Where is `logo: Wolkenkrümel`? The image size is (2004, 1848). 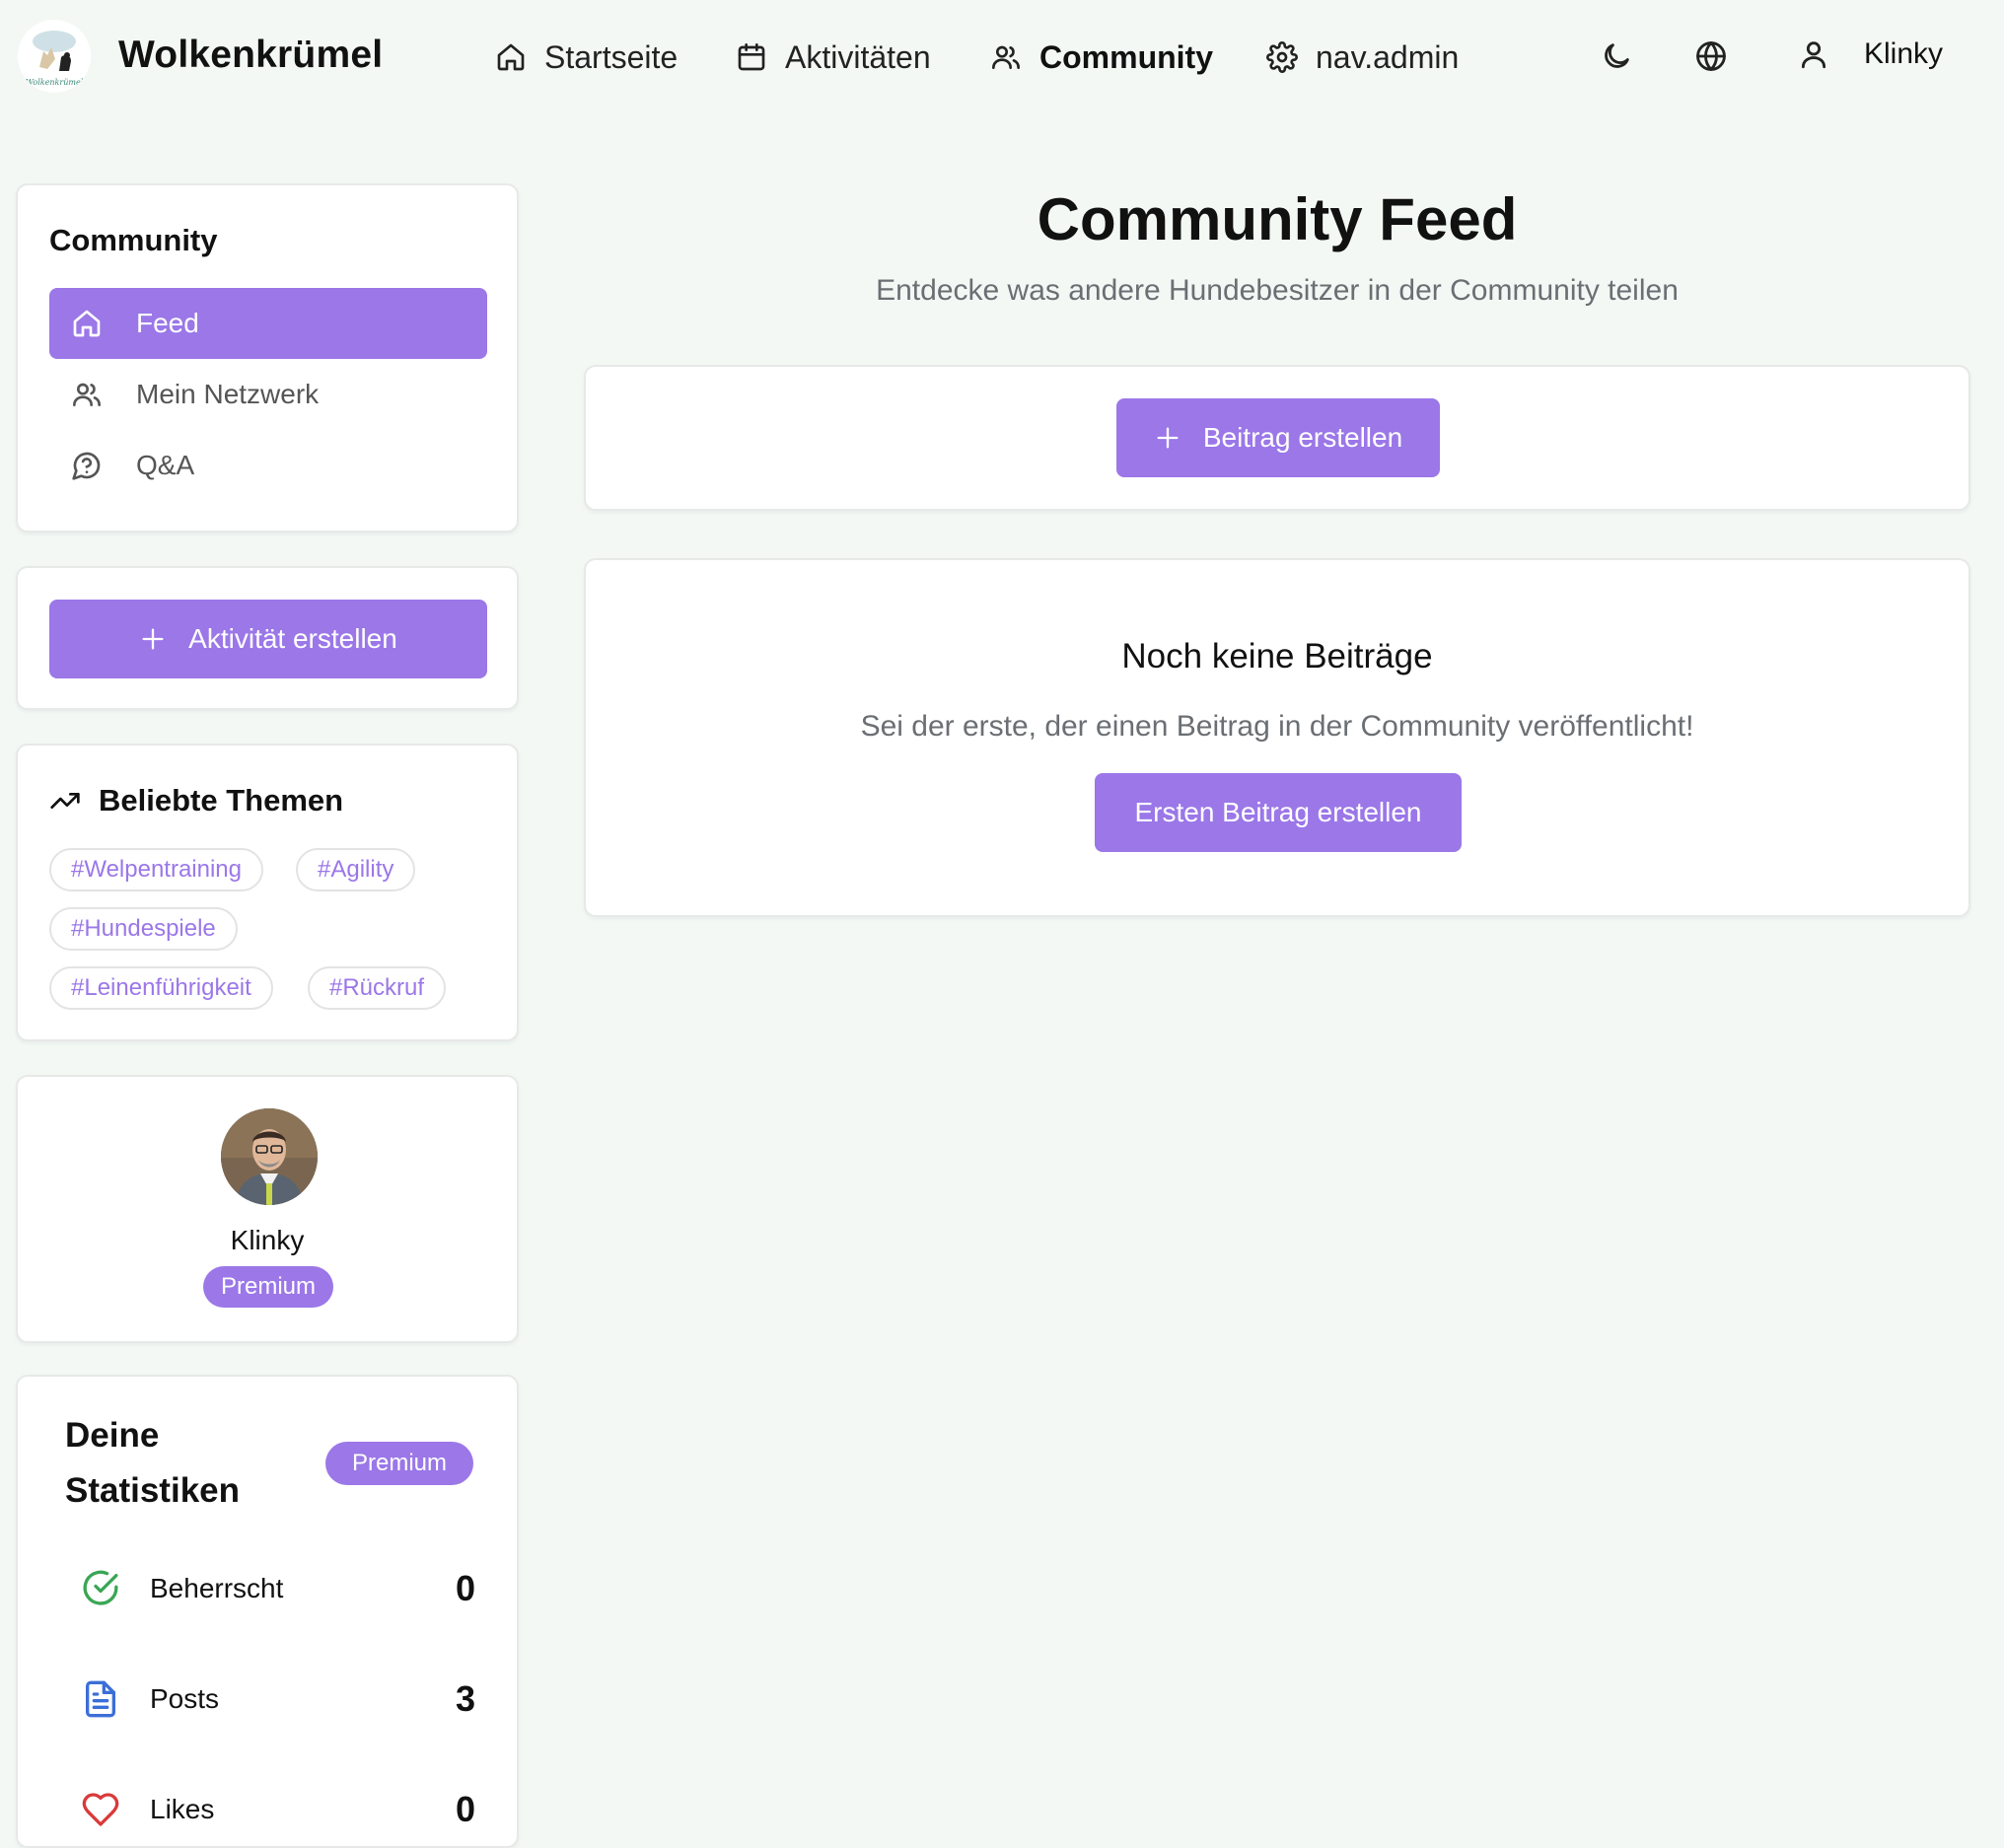 logo: Wolkenkrümel is located at coordinates (54, 56).